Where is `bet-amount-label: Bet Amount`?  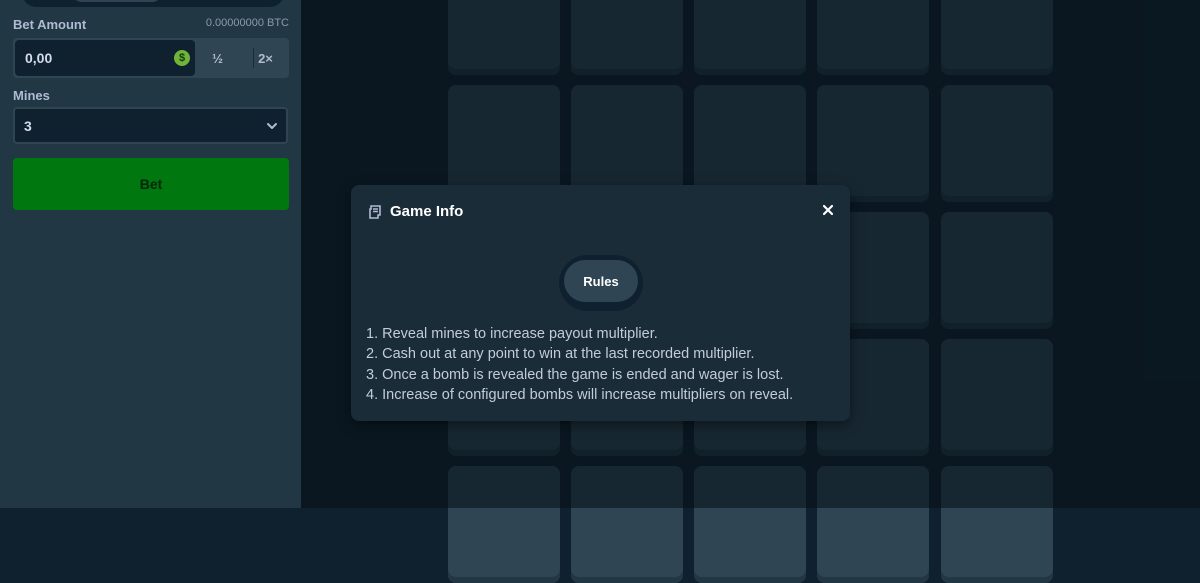
bet-amount-label: Bet Amount is located at coordinates (50, 24).